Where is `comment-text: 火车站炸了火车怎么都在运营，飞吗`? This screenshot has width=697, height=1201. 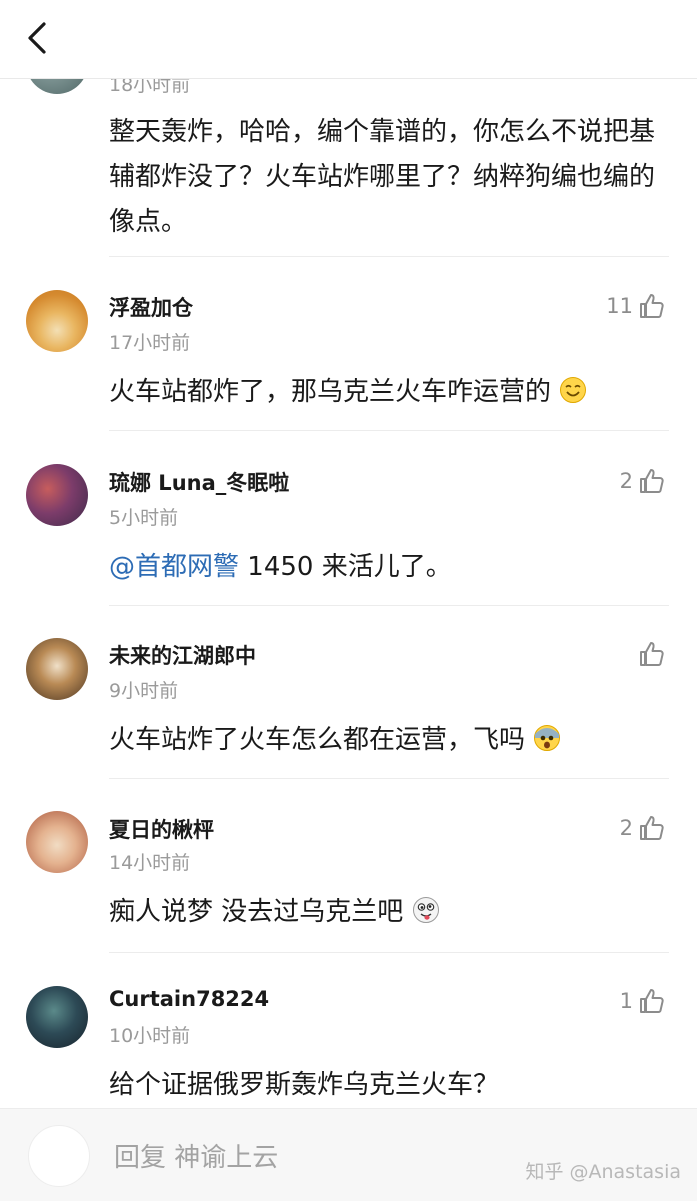
comment-text: 火车站炸了火车怎么都在运营，飞吗 is located at coordinates (389, 740).